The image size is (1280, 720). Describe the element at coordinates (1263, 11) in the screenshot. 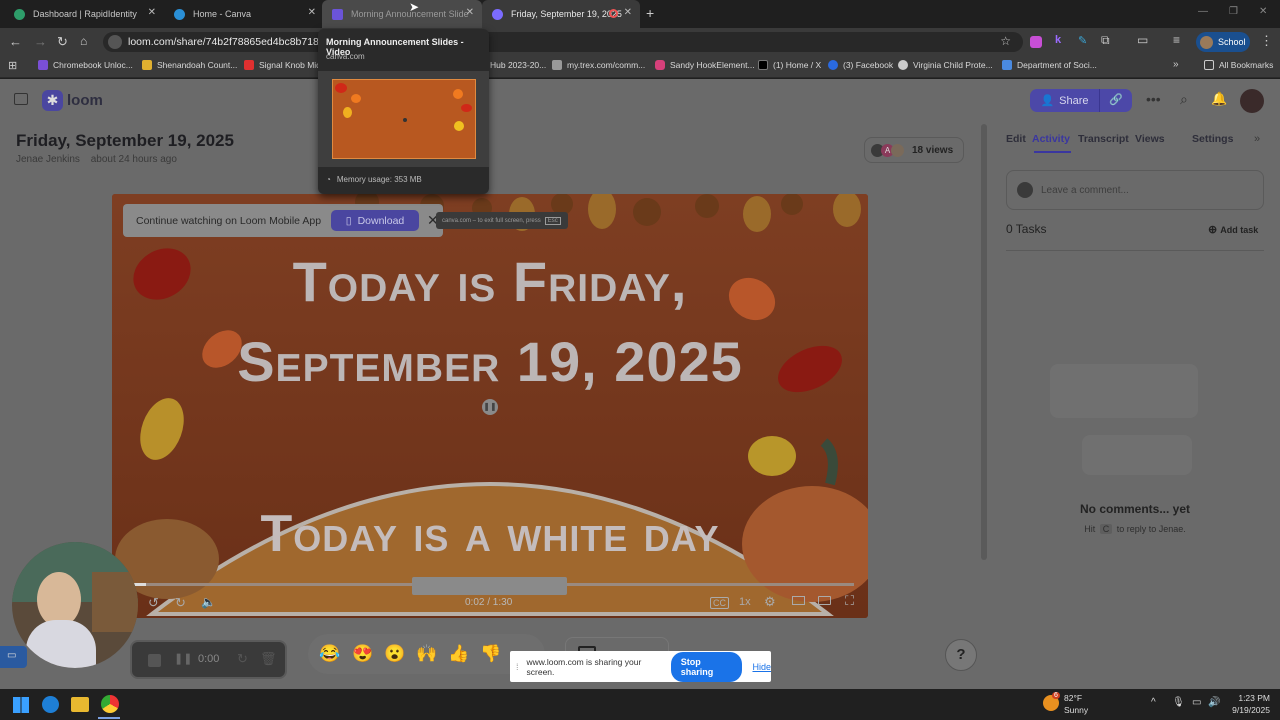

I see `window-close-icon: ✕` at that location.